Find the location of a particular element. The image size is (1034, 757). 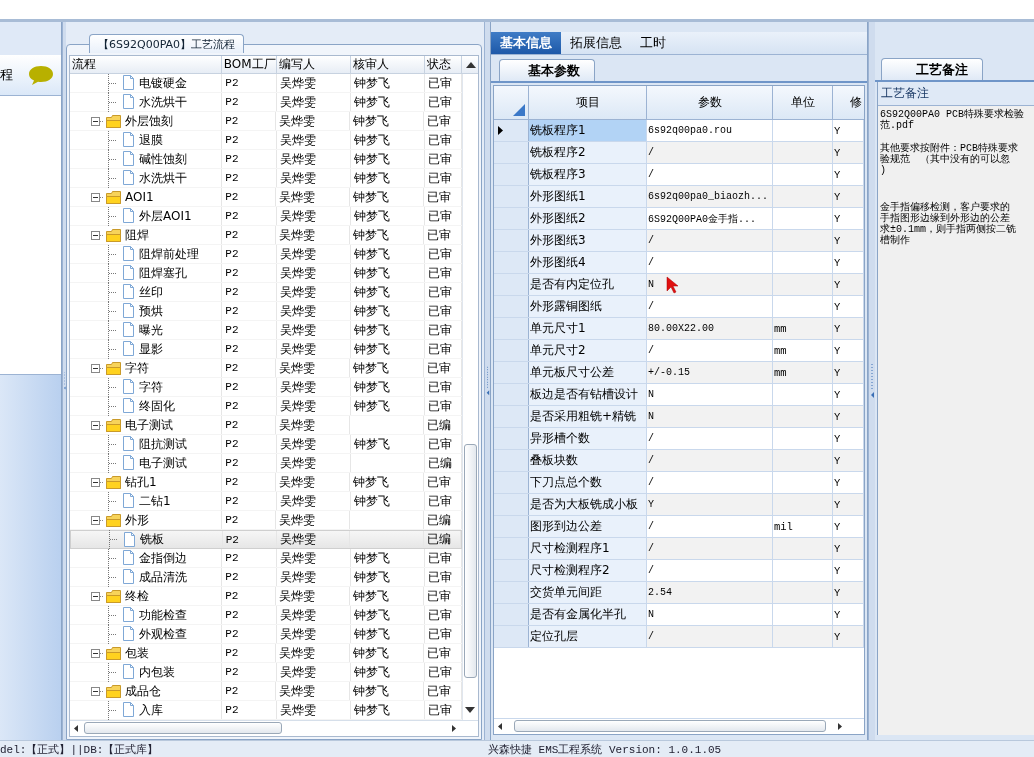

tree-row: 曝光 P2 吴烨雯 钟梦飞 已审 is located at coordinates (266, 330).